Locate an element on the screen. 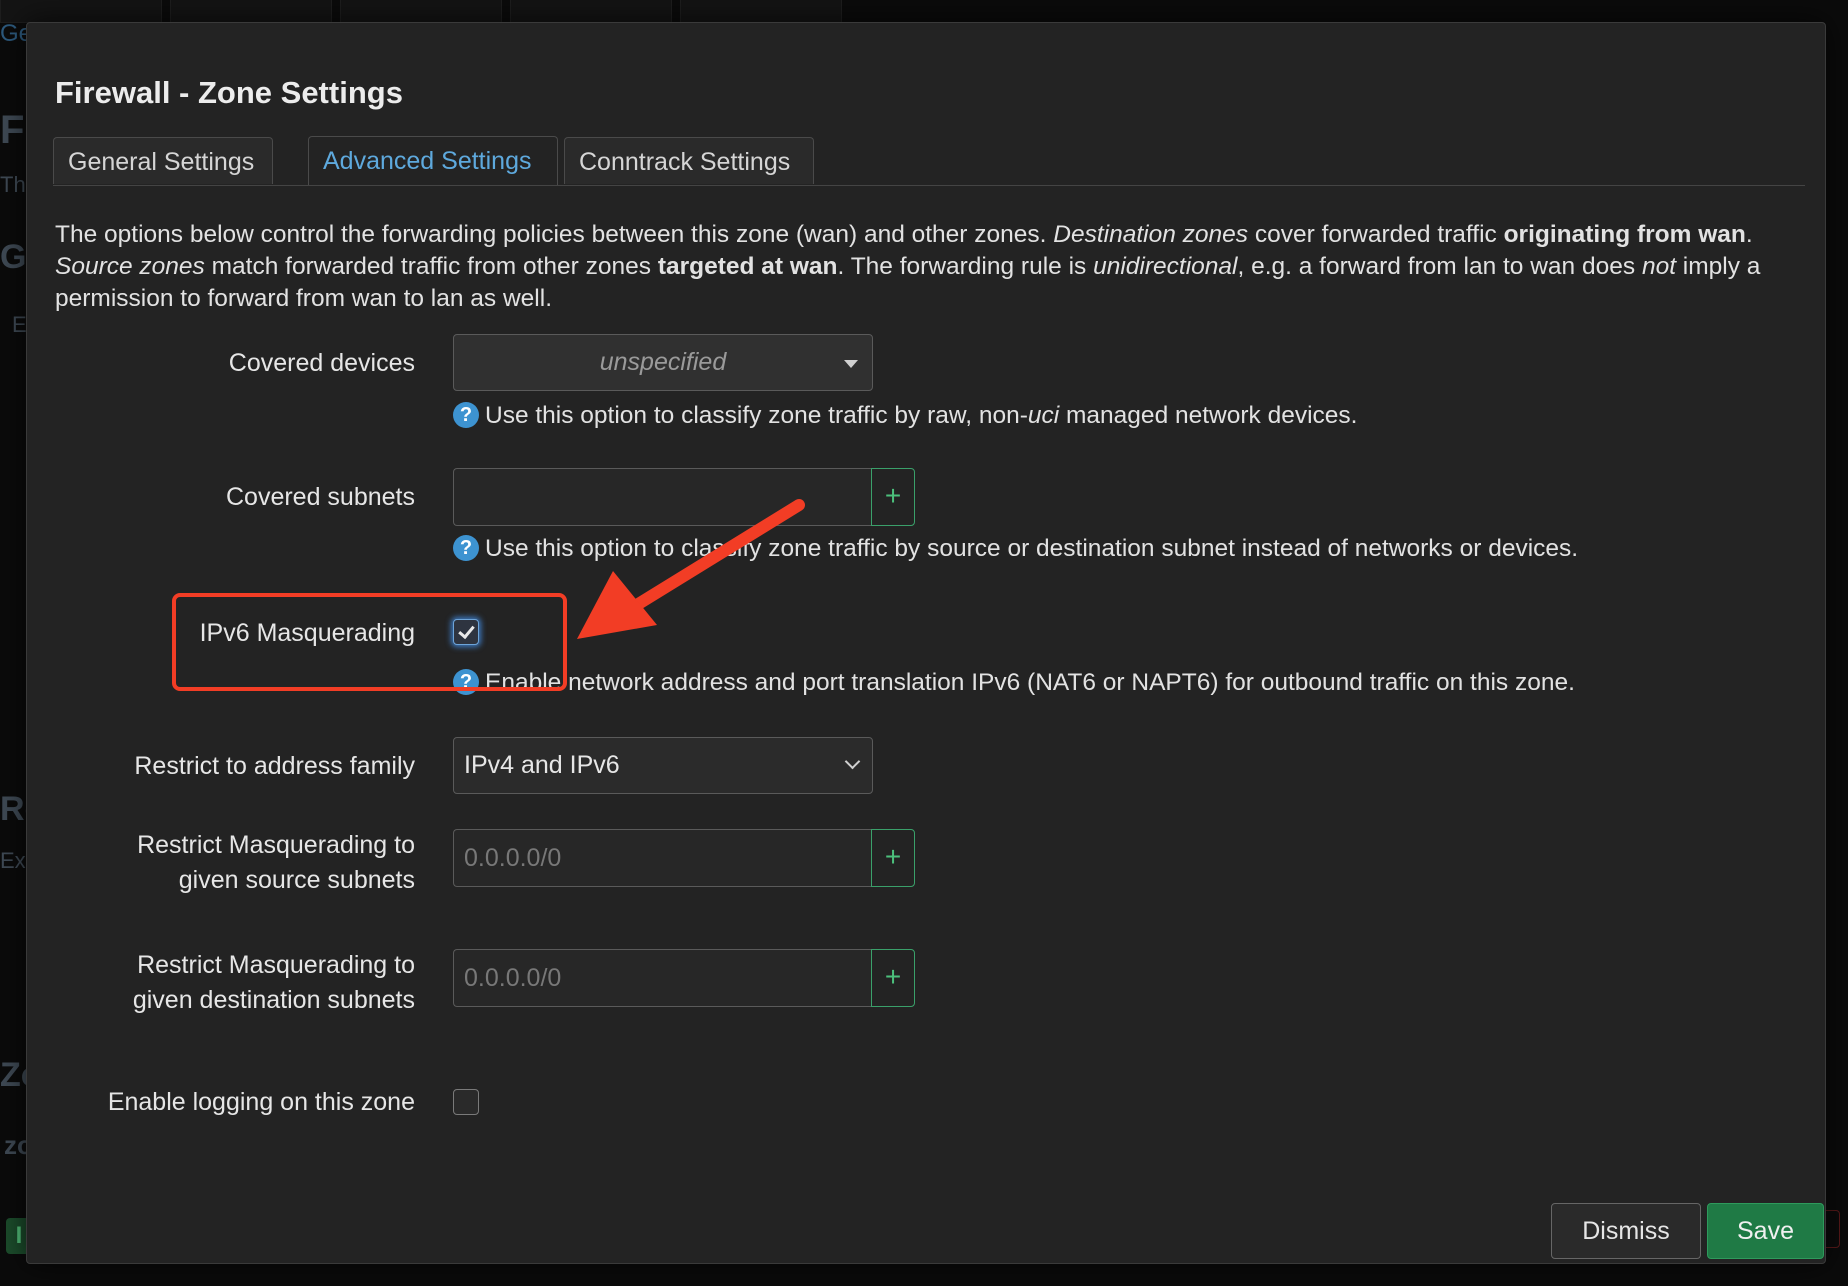 This screenshot has height=1286, width=1848. address-family-value: IPv4 and IPv6 is located at coordinates (542, 765).